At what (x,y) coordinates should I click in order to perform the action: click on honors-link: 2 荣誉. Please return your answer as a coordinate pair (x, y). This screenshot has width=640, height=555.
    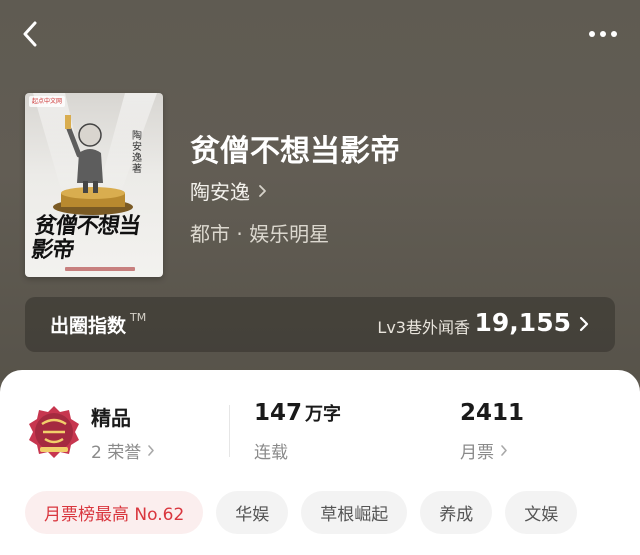
    Looking at the image, I should click on (123, 450).